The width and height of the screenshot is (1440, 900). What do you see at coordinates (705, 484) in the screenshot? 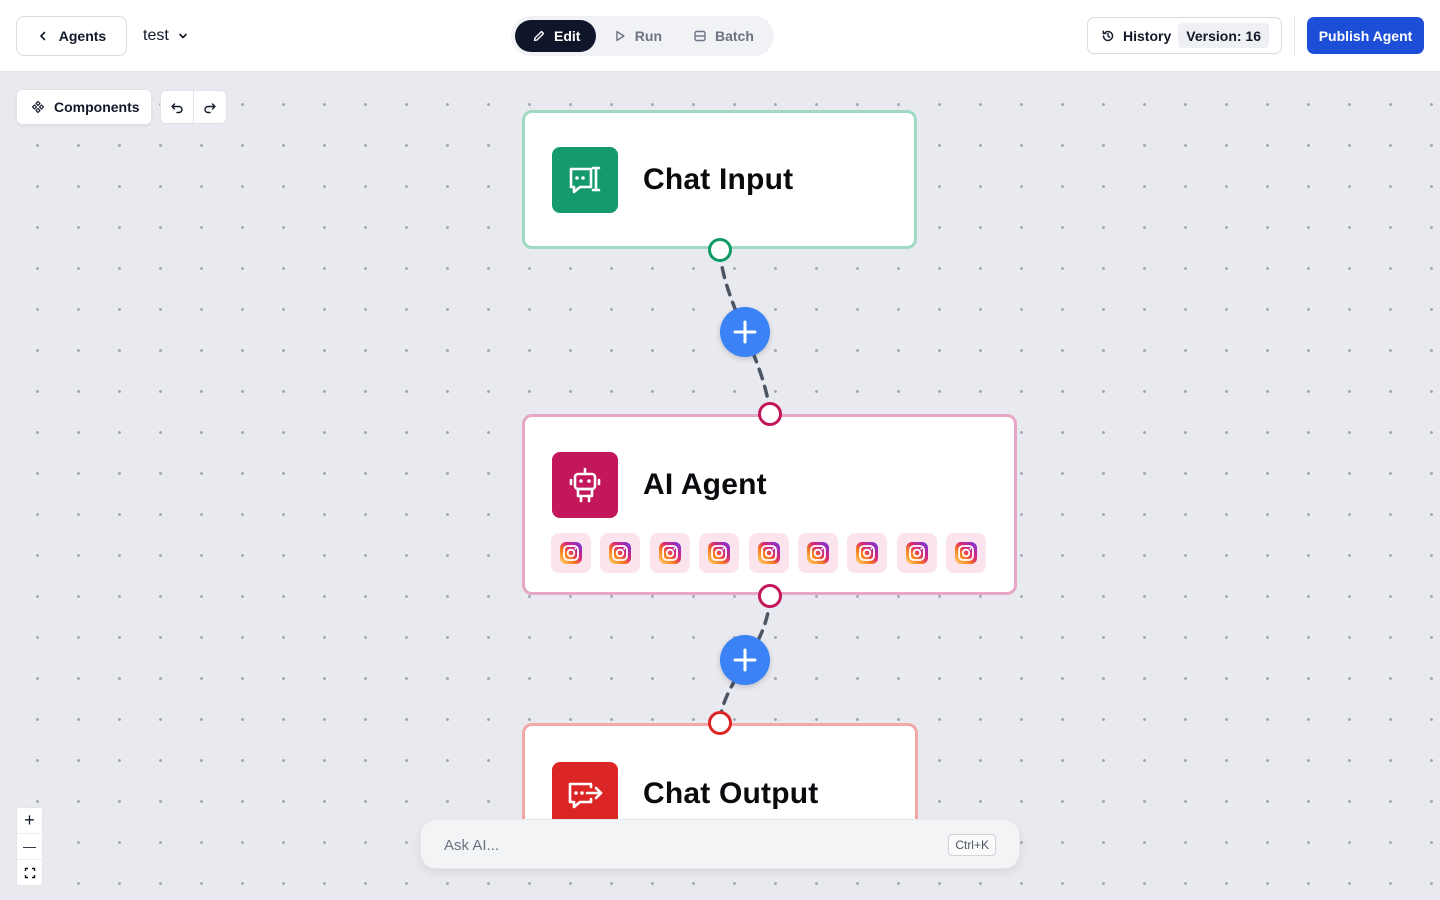
I see `node-title: AI Agent` at bounding box center [705, 484].